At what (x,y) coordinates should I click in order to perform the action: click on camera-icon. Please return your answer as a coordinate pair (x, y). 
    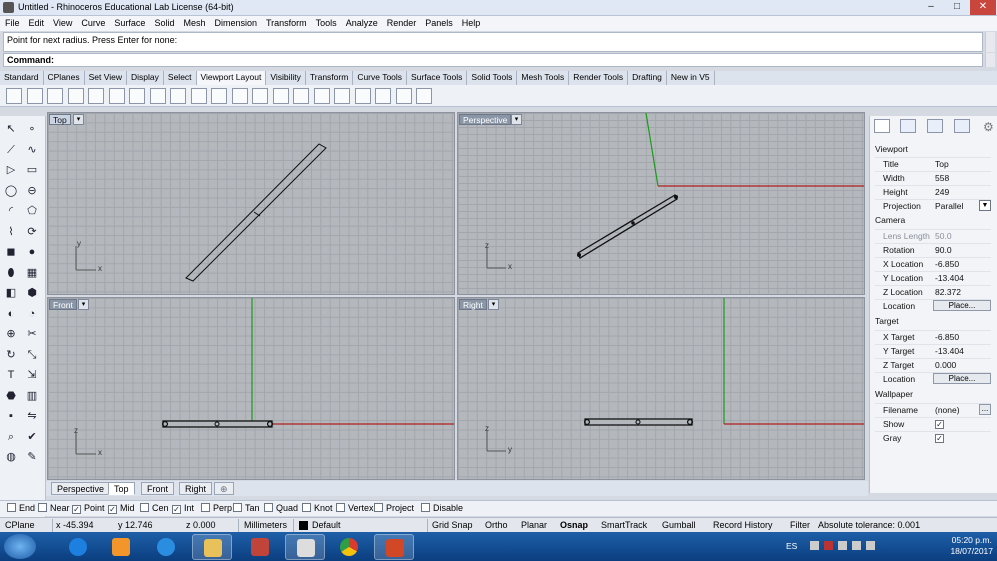
    Looking at the image, I should click on (280, 96).